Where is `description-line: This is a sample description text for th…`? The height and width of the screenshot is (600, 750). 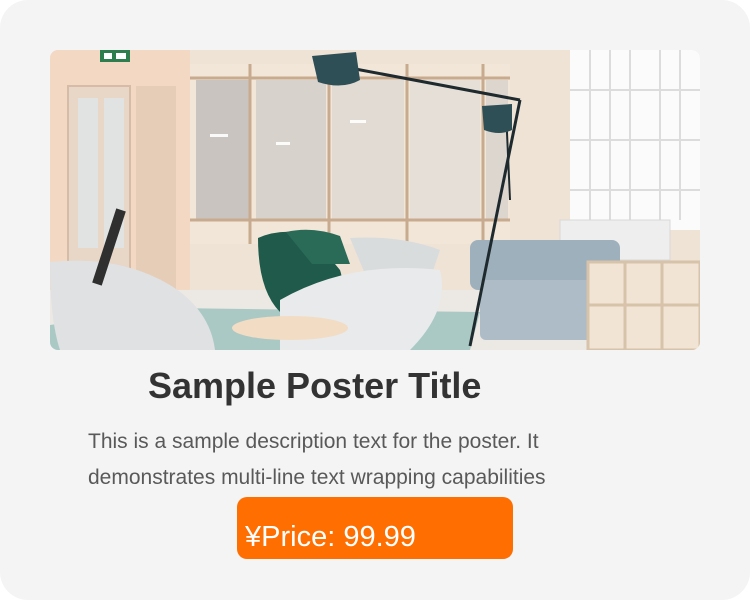
description-line: This is a sample description text for th… is located at coordinates (313, 441).